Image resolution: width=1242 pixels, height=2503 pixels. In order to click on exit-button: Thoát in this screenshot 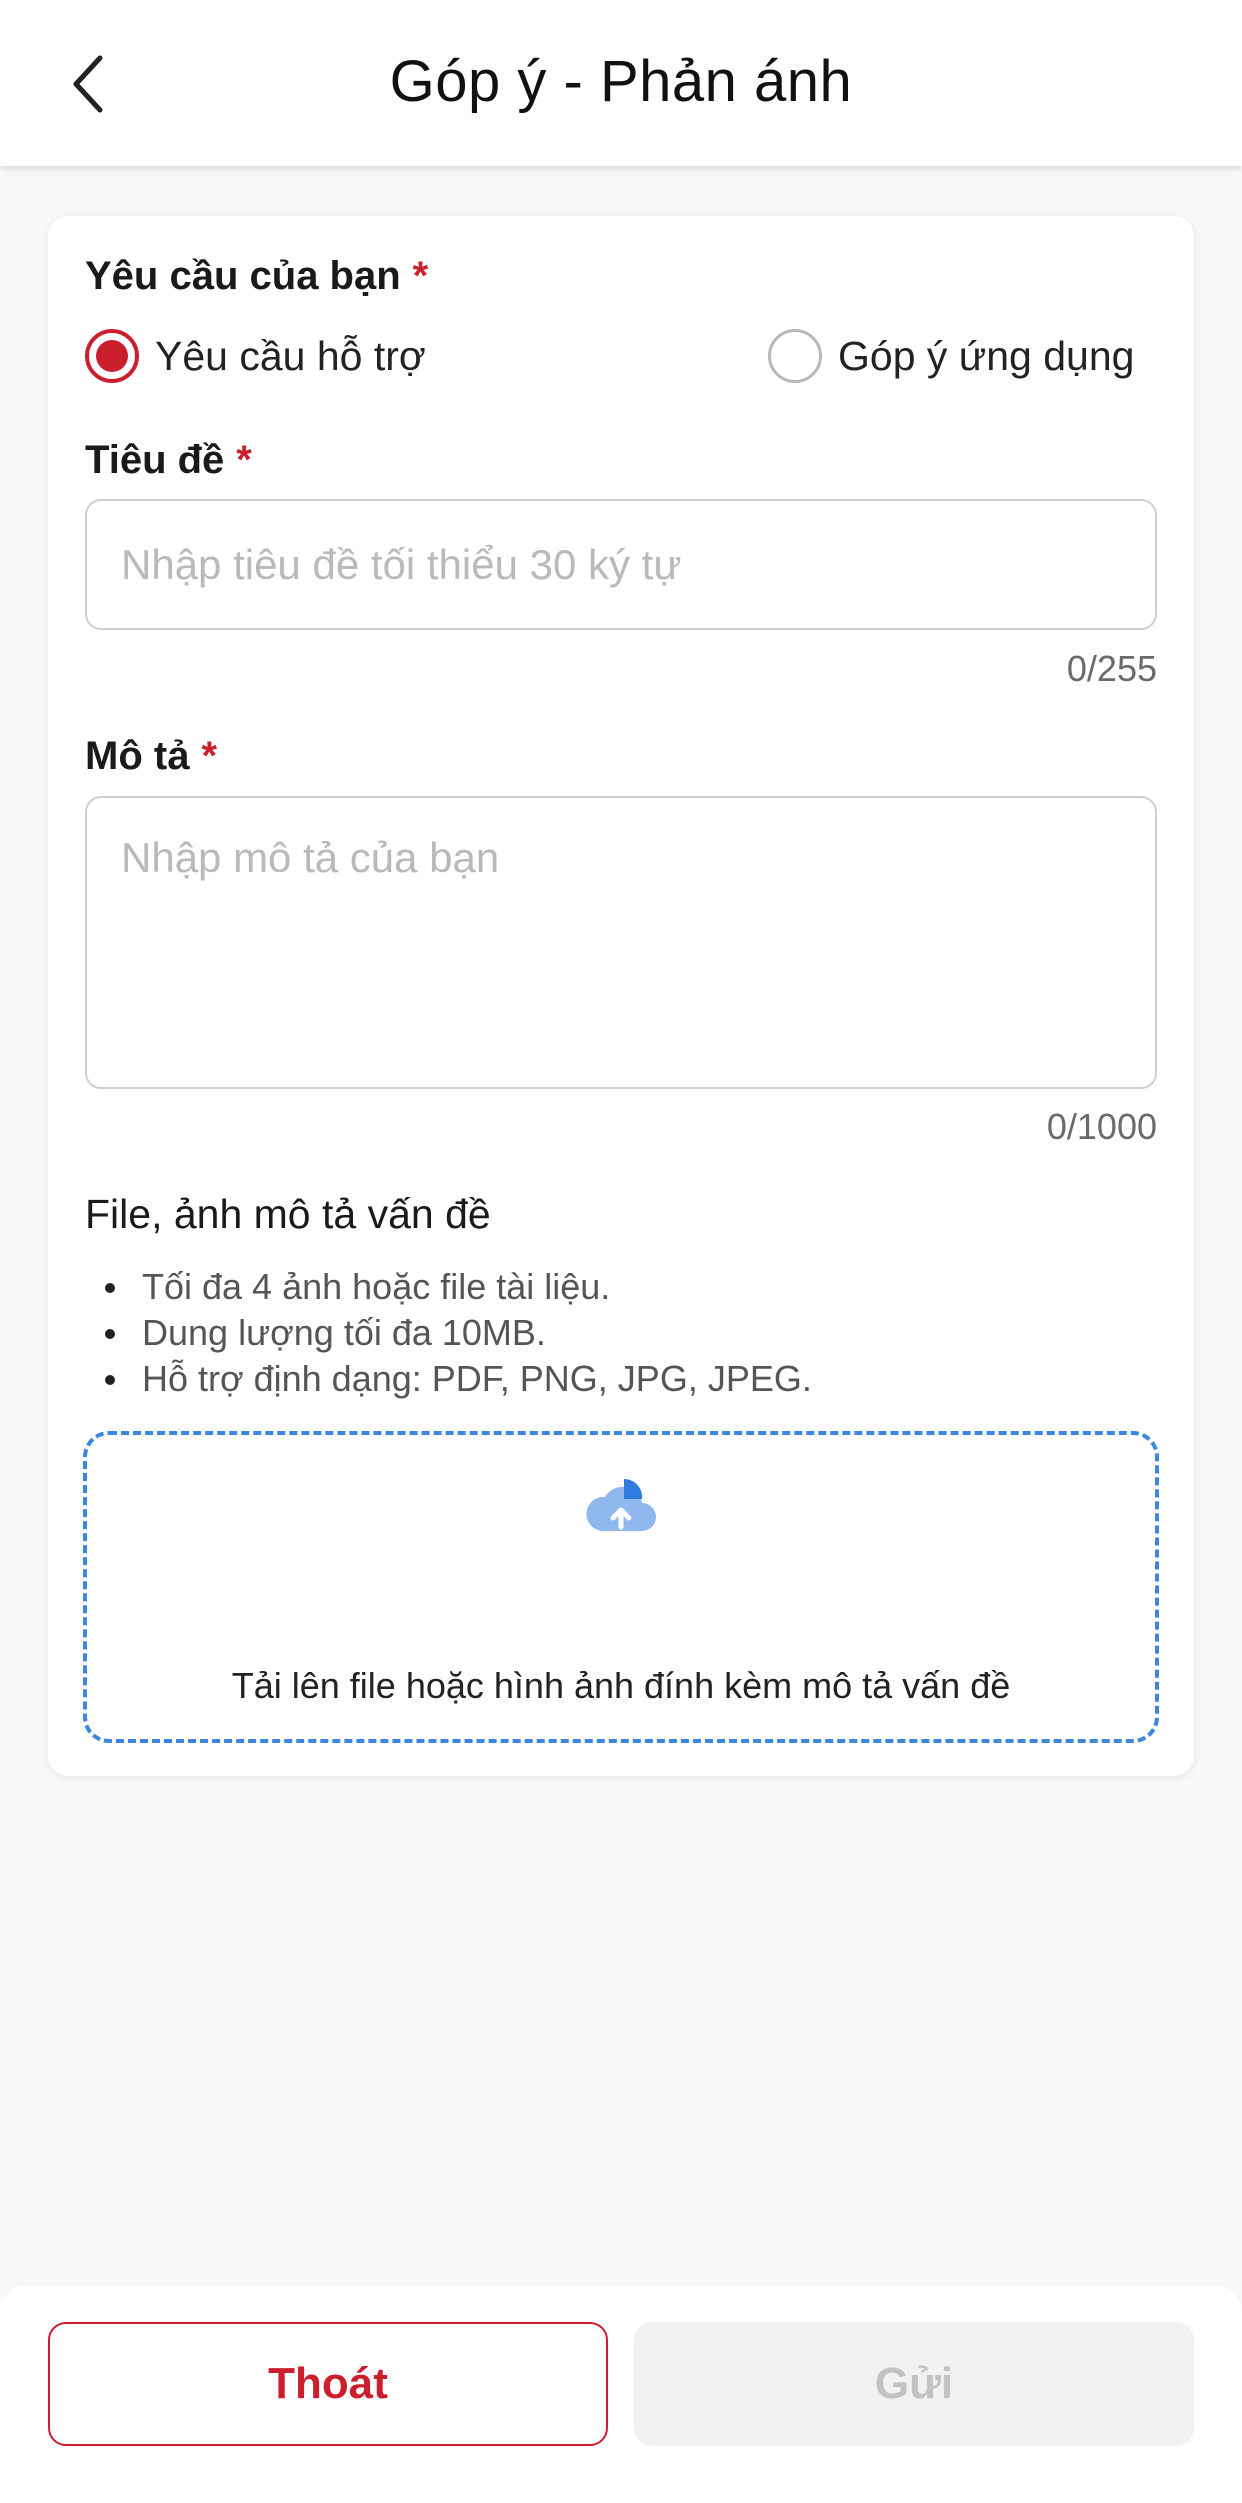, I will do `click(328, 2384)`.